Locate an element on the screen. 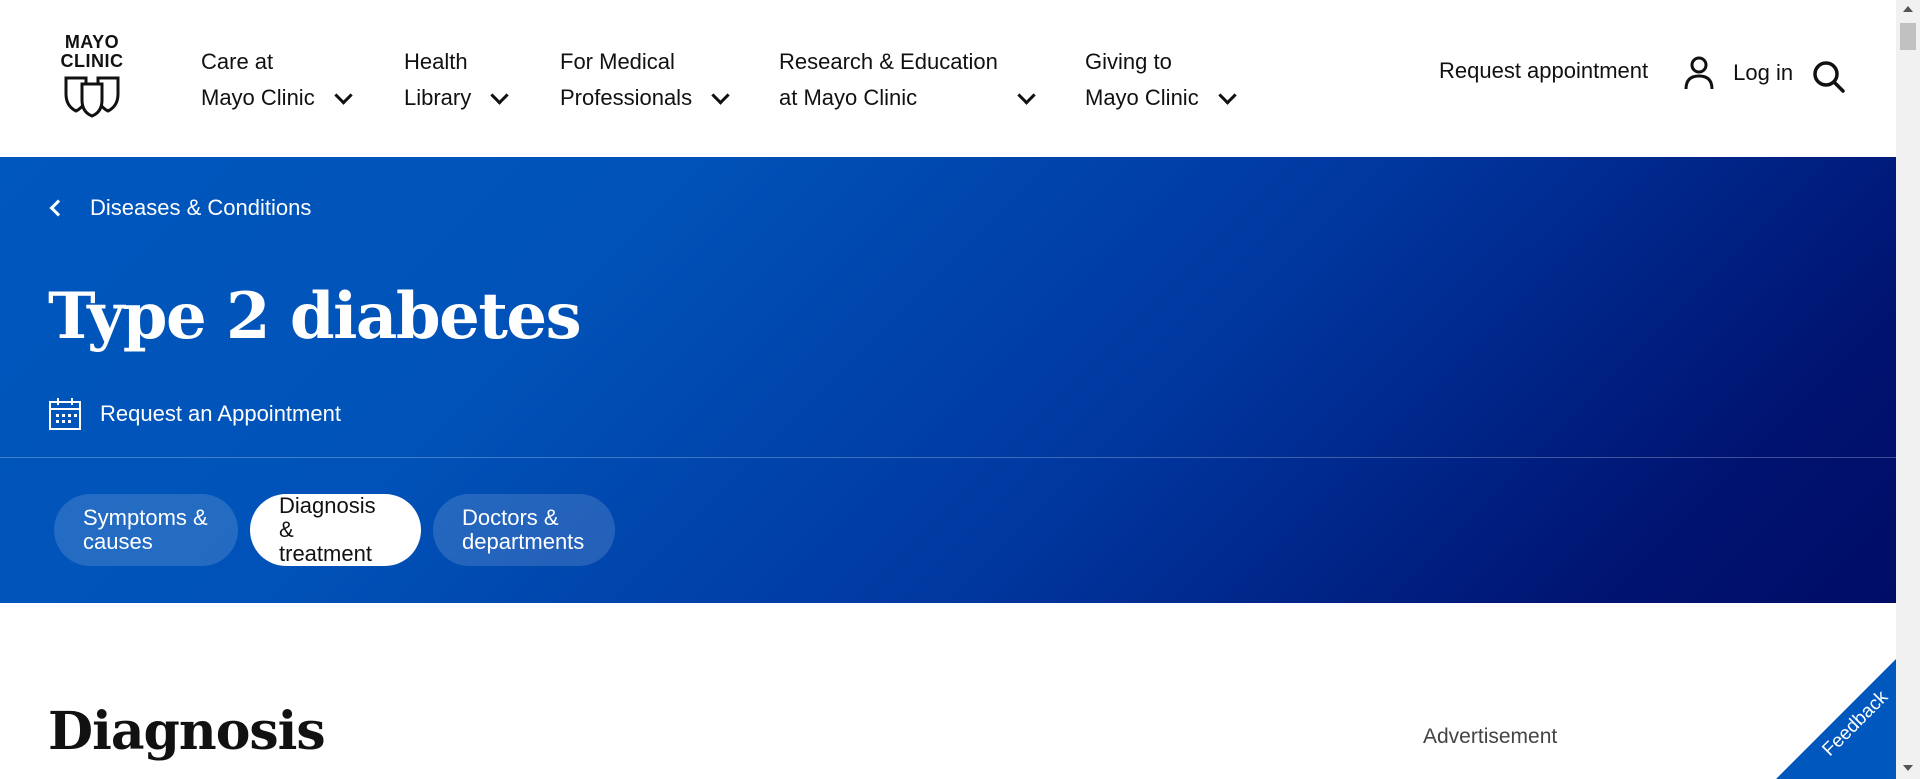 The image size is (1920, 779). feedback-tab: Feedback is located at coordinates (1836, 719).